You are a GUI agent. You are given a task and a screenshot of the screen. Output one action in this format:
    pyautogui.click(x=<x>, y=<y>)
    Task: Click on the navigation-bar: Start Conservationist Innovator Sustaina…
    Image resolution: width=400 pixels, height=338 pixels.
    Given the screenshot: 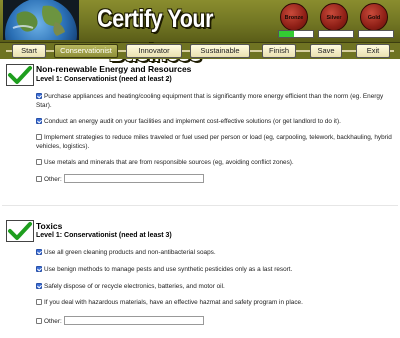 What is the action you would take?
    pyautogui.click(x=200, y=51)
    